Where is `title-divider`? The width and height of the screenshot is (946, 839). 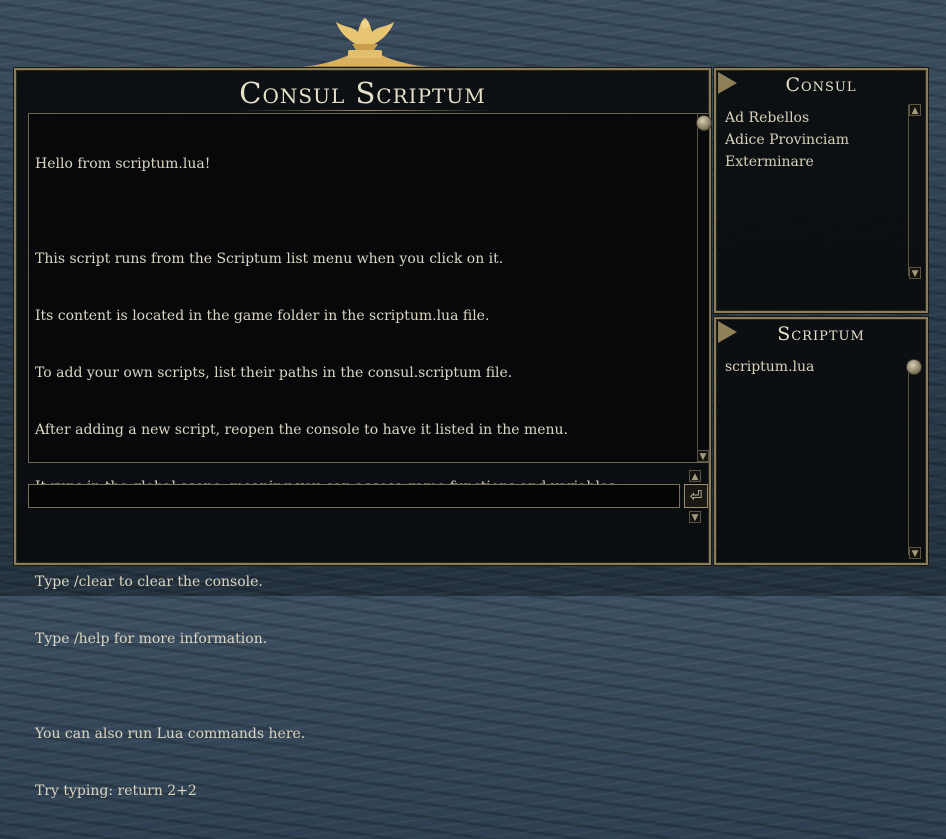 title-divider is located at coordinates (366, 110).